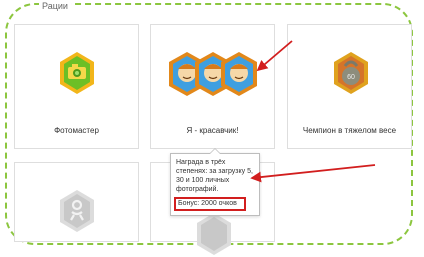  I want to click on achievement-card-photomaster: Фотомастер, so click(76, 86).